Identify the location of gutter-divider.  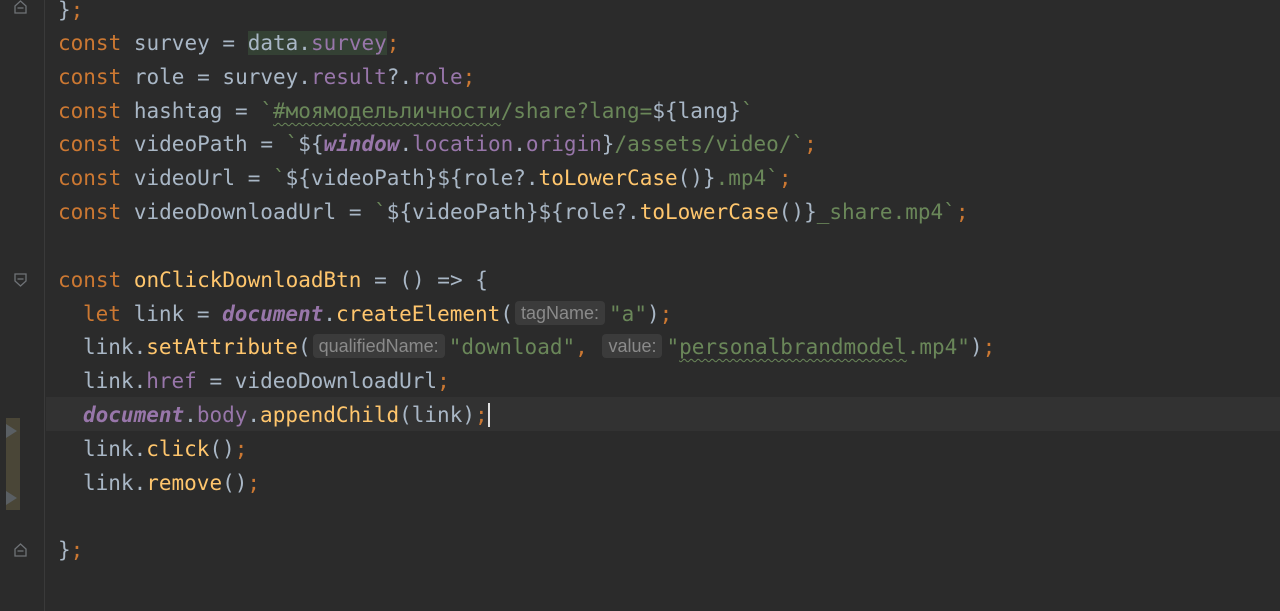
(44, 305).